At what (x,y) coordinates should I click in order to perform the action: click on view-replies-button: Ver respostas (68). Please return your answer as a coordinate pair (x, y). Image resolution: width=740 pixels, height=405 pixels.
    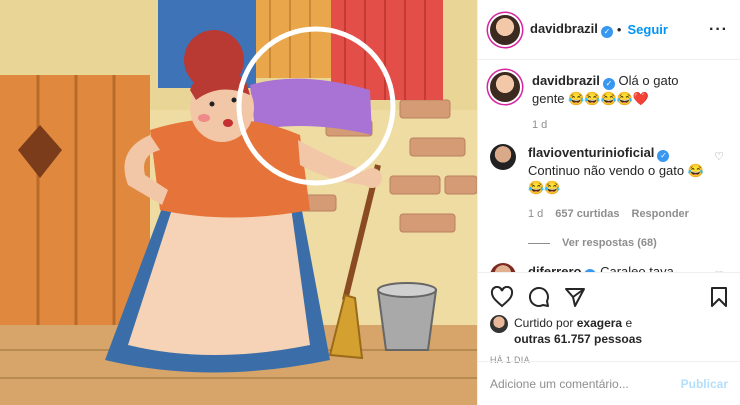
    Looking at the image, I should click on (626, 243).